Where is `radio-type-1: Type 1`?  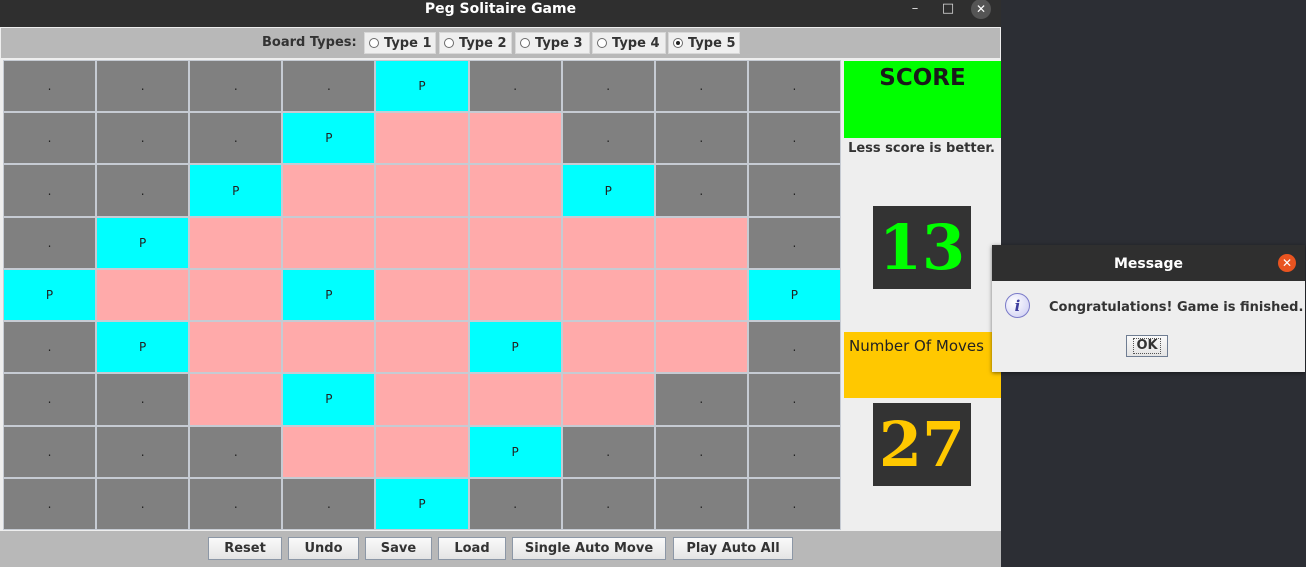 radio-type-1: Type 1 is located at coordinates (400, 43).